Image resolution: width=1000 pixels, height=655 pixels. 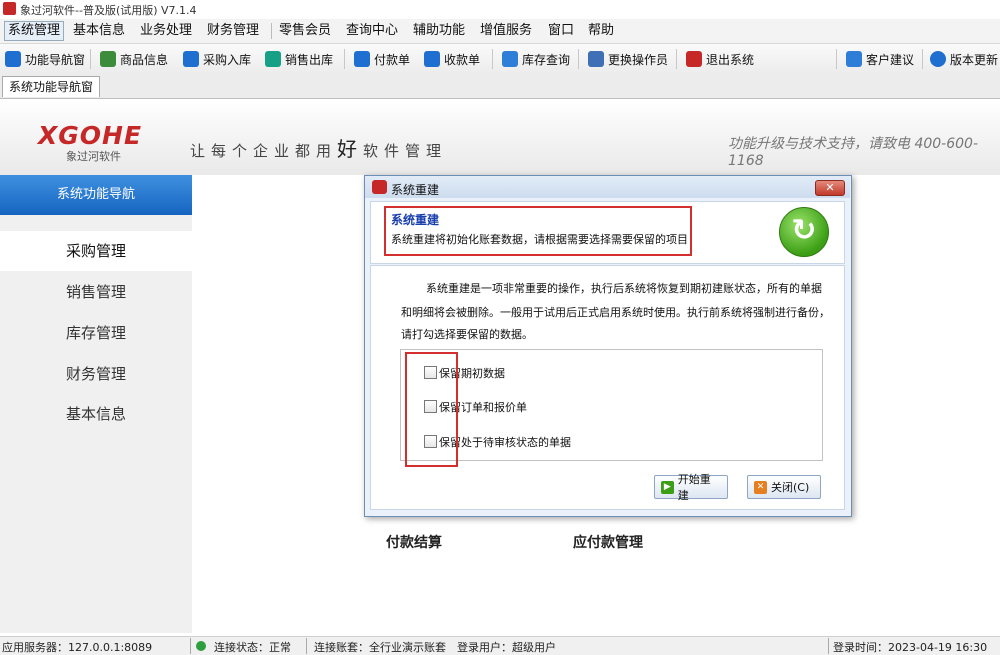 I want to click on connection-status-icon, so click(x=201, y=646).